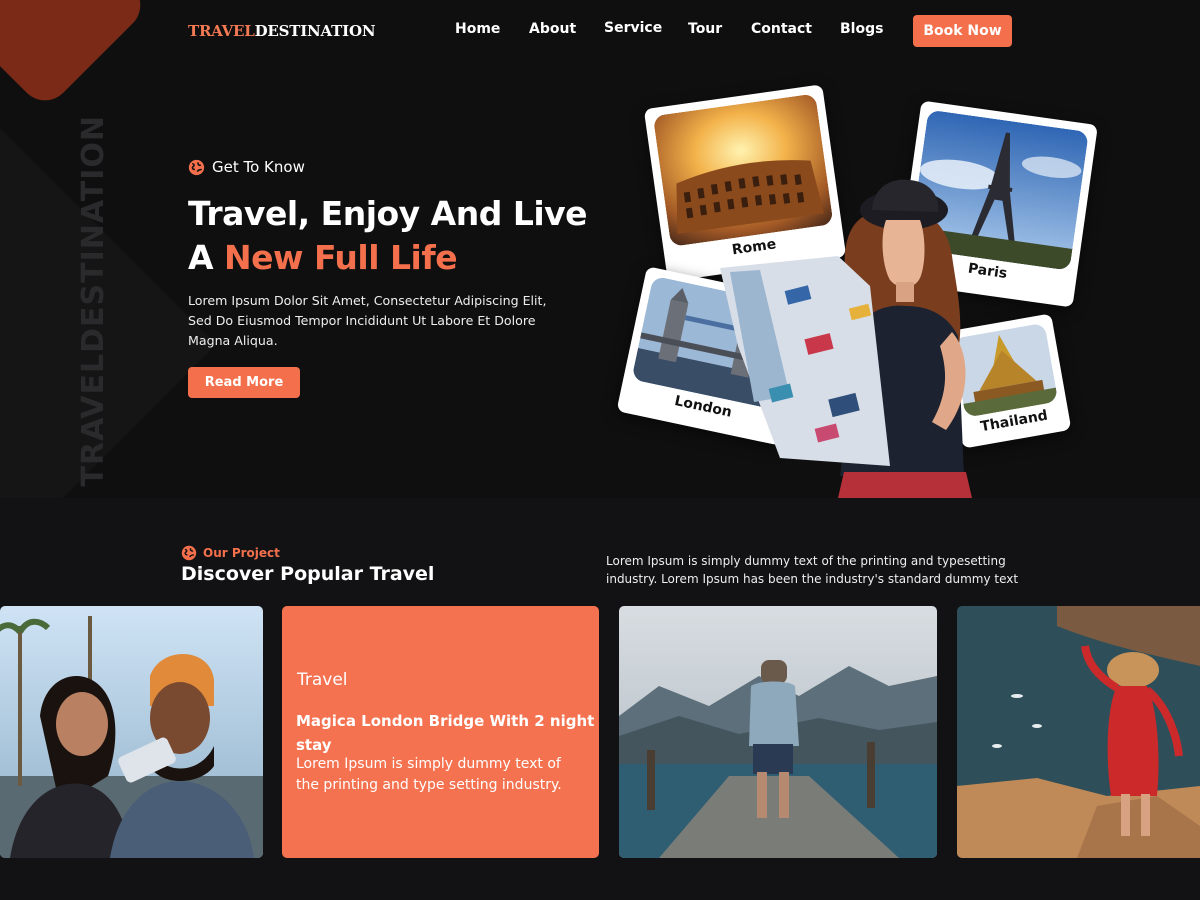  I want to click on travel-card-coast-hat, so click(1078, 732).